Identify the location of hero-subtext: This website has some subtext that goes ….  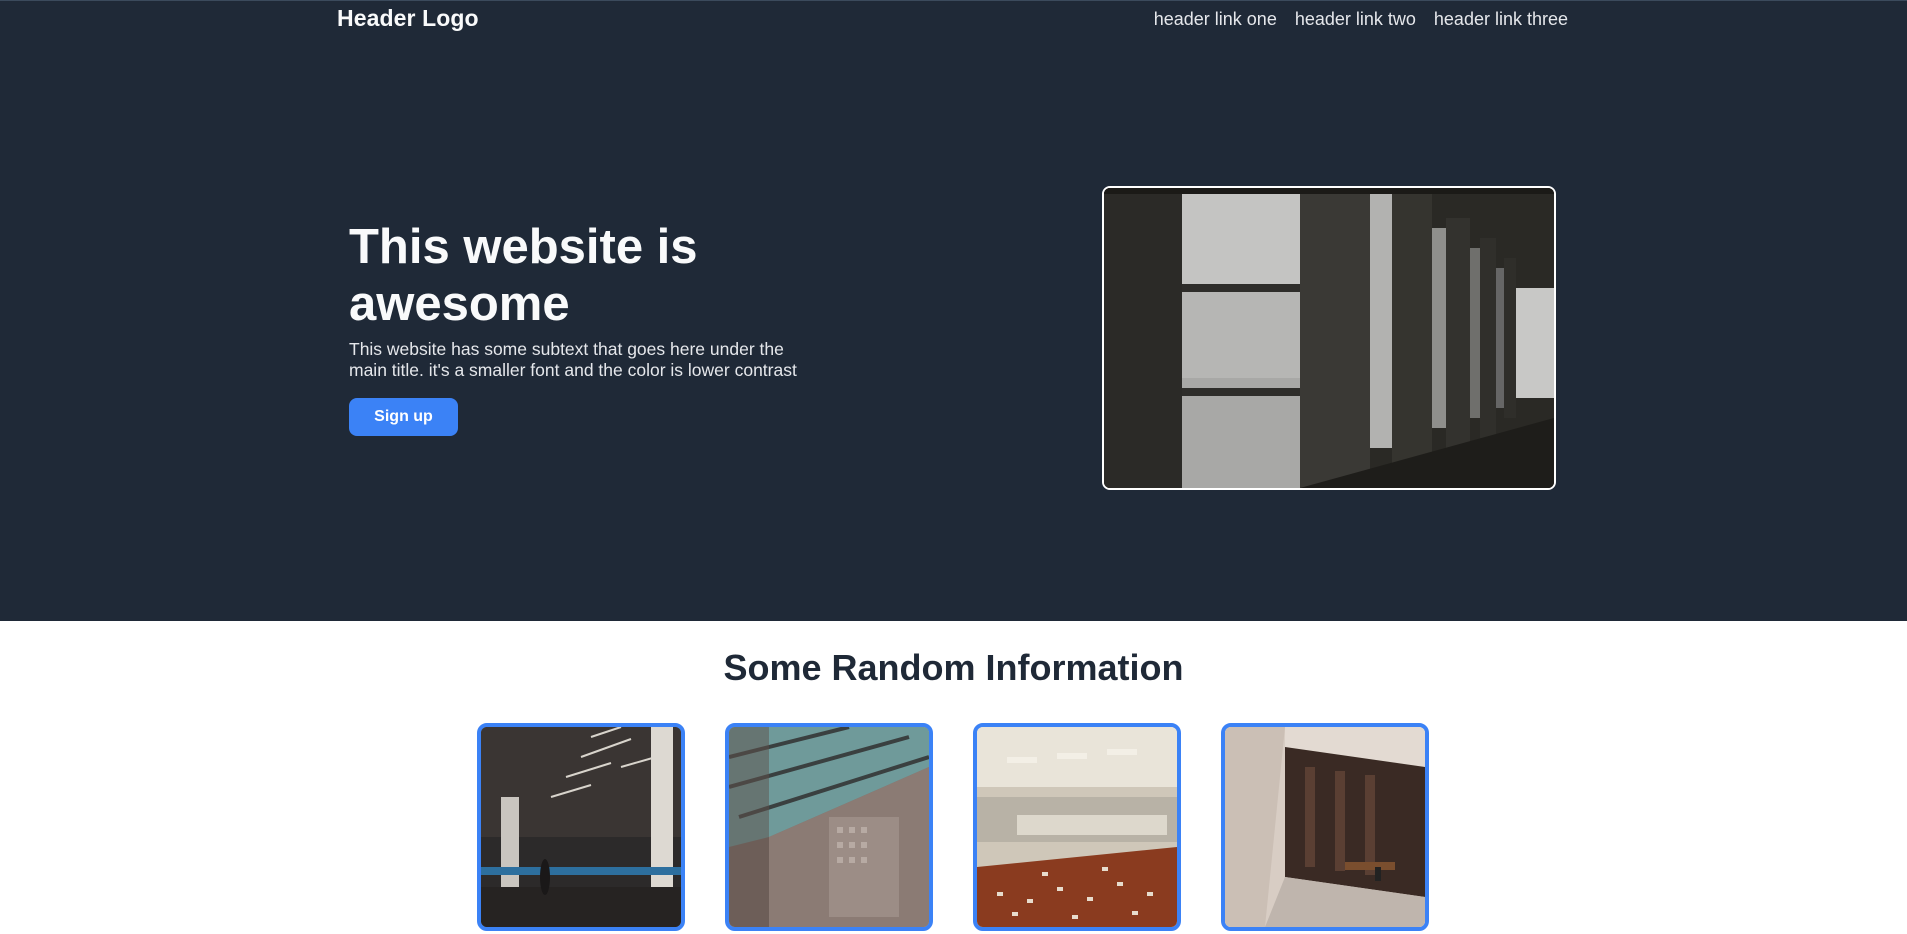
(573, 359).